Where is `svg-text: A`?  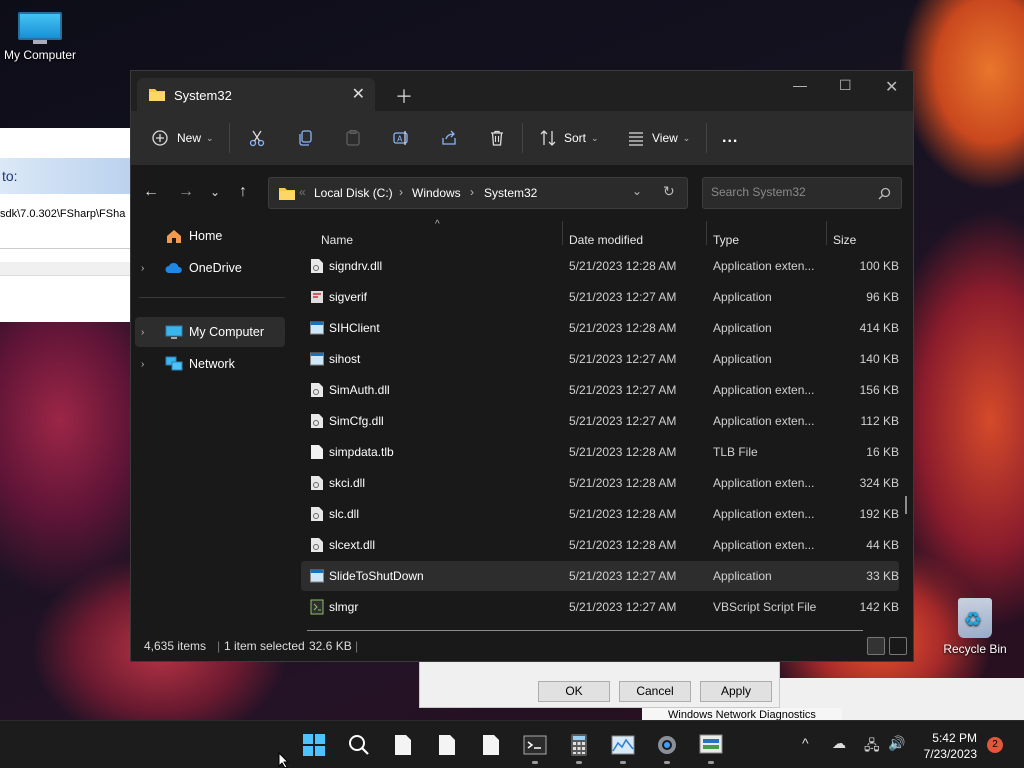
svg-text: A is located at coordinates (400, 139).